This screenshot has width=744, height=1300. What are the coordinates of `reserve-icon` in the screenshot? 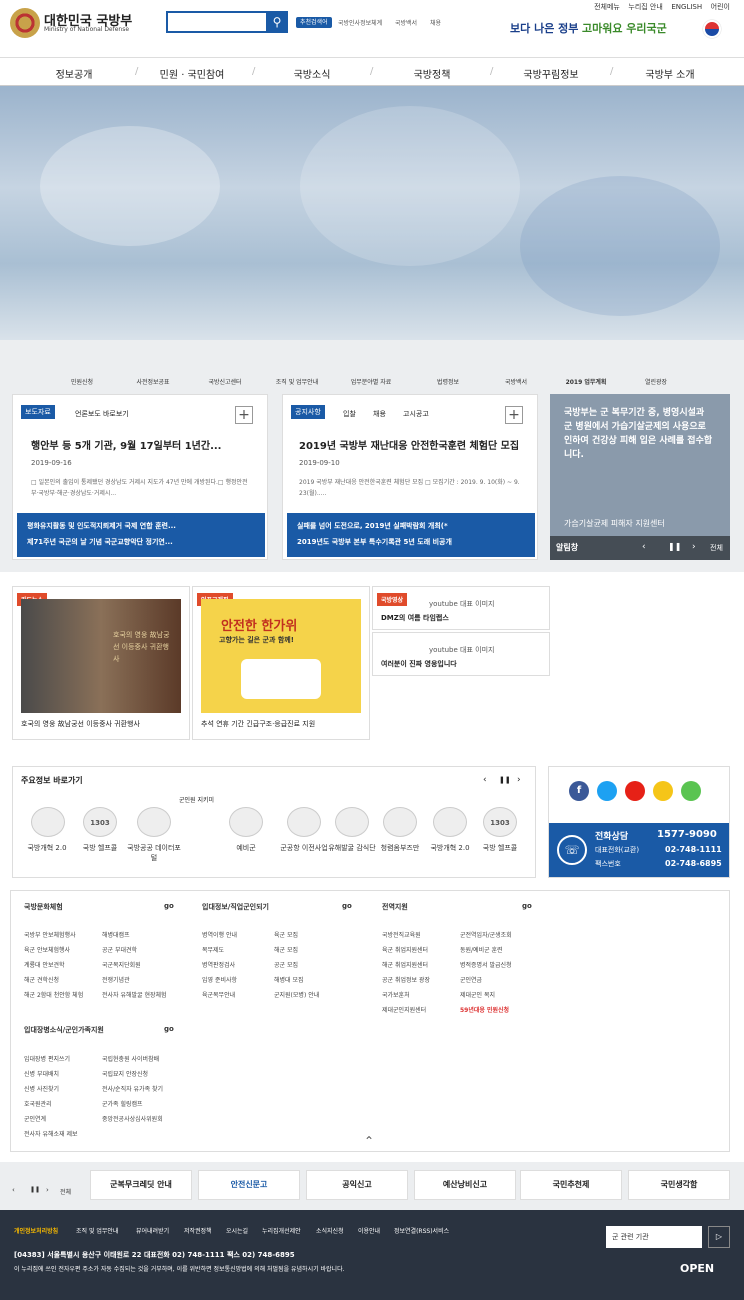 It's located at (246, 822).